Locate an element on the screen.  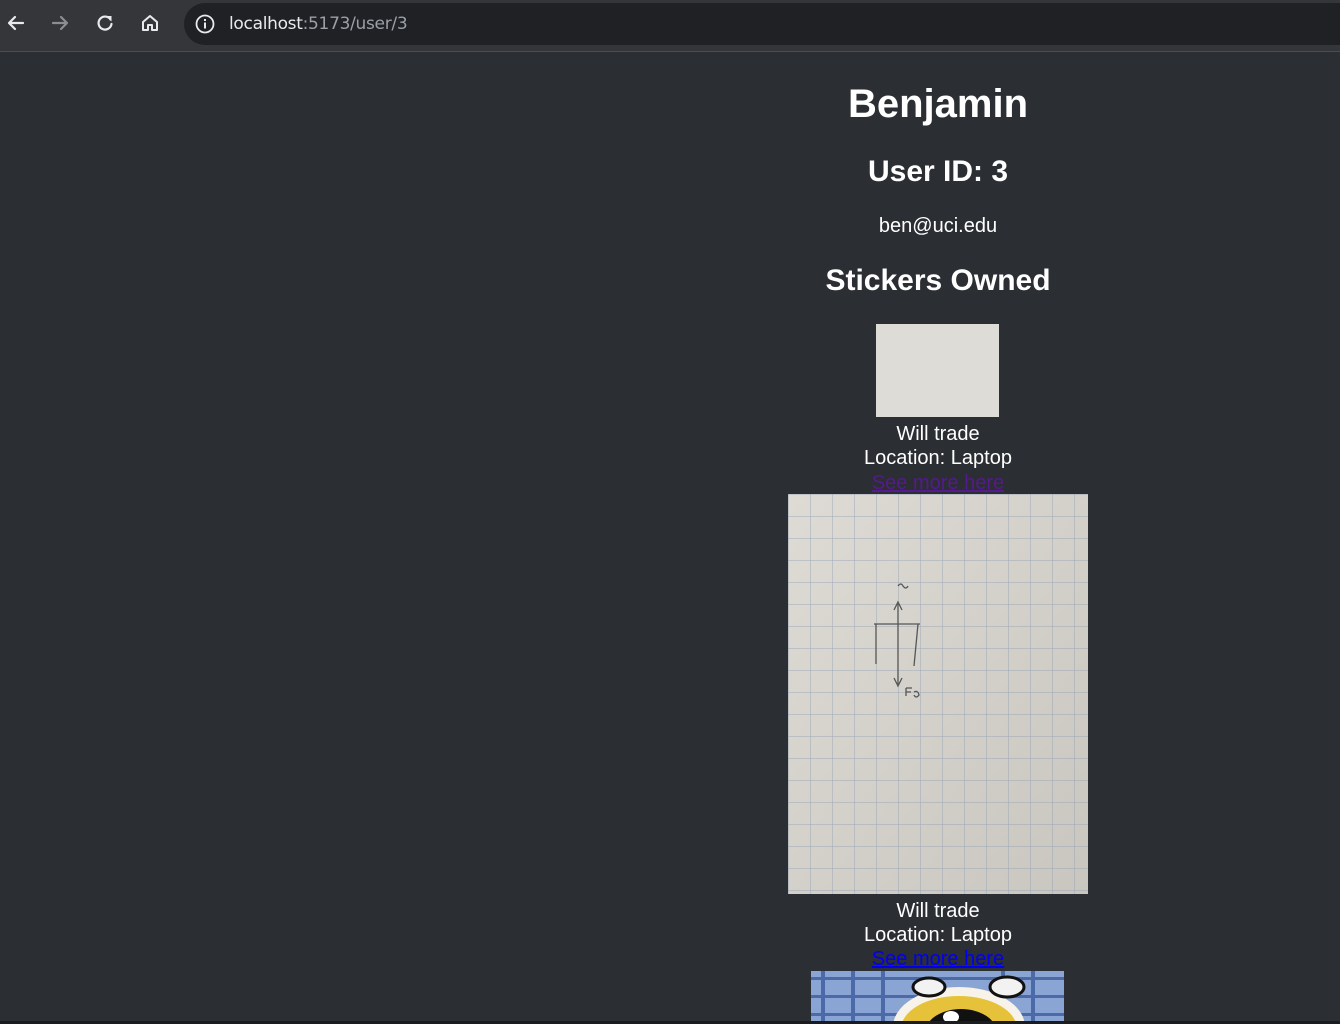
home-button is located at coordinates (150, 23).